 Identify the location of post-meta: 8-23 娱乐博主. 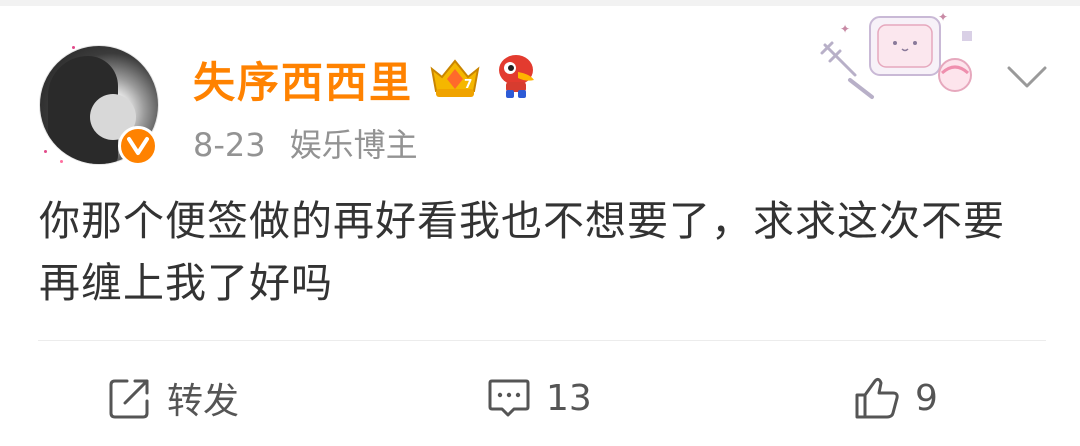
(305, 143).